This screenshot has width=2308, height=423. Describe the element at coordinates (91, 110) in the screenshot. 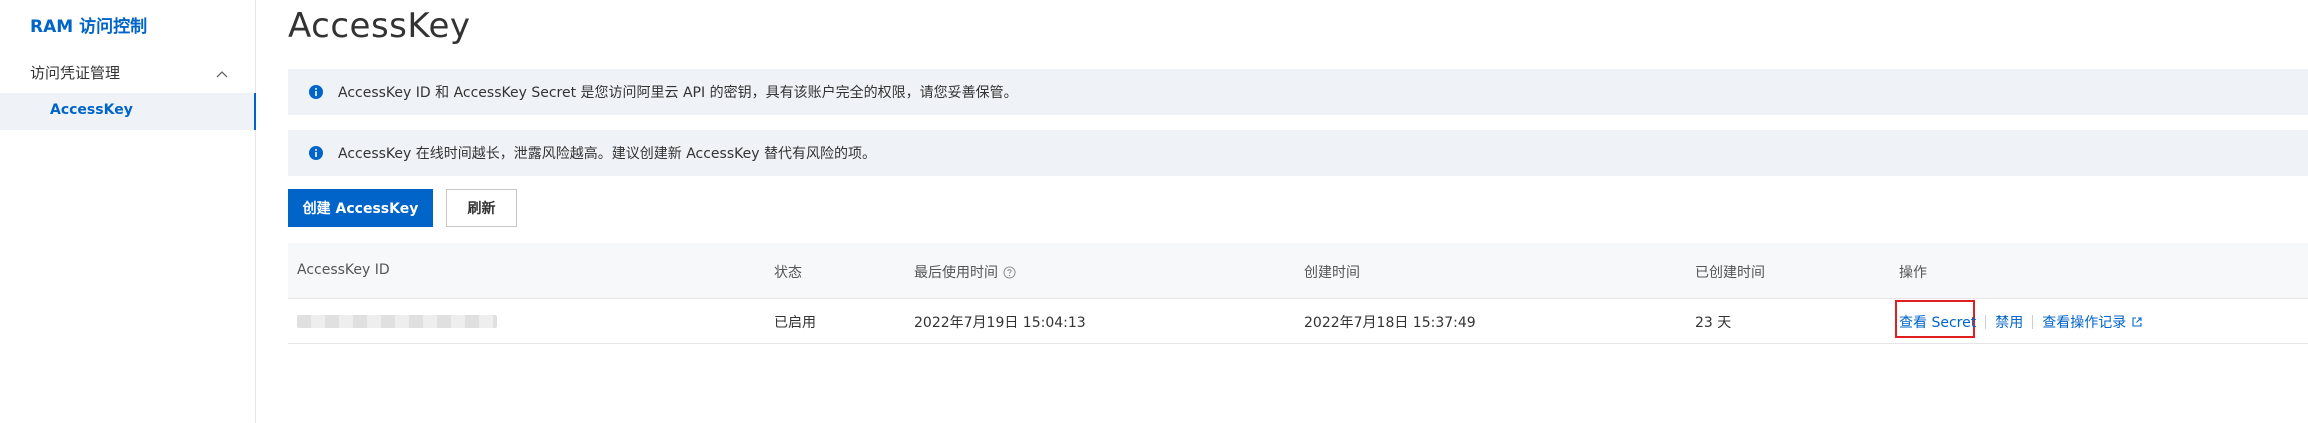

I see `sidebar-item-label: AccessKey` at that location.